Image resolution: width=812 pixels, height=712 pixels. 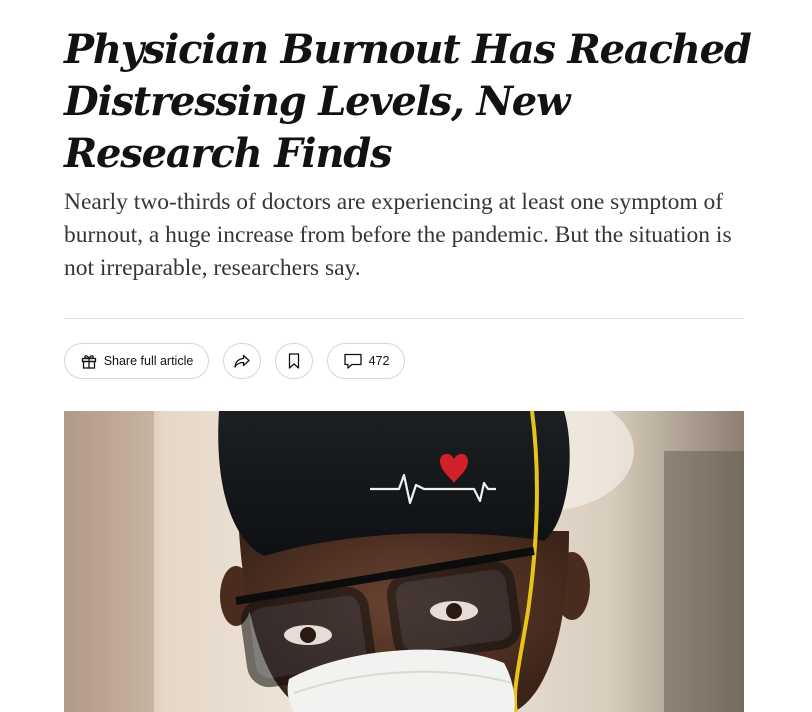 I want to click on share-full-article-button: Share full article, so click(x=136, y=361).